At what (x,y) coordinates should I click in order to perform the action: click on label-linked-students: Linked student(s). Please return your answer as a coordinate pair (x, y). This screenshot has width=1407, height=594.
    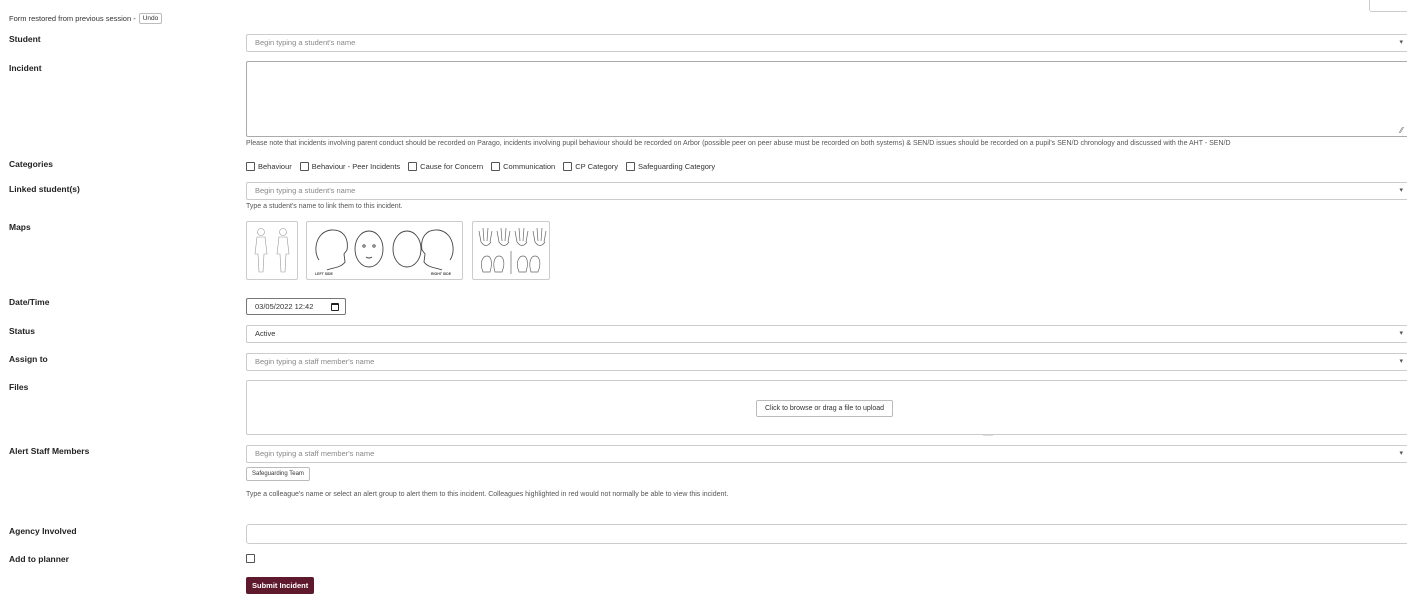
    Looking at the image, I should click on (44, 189).